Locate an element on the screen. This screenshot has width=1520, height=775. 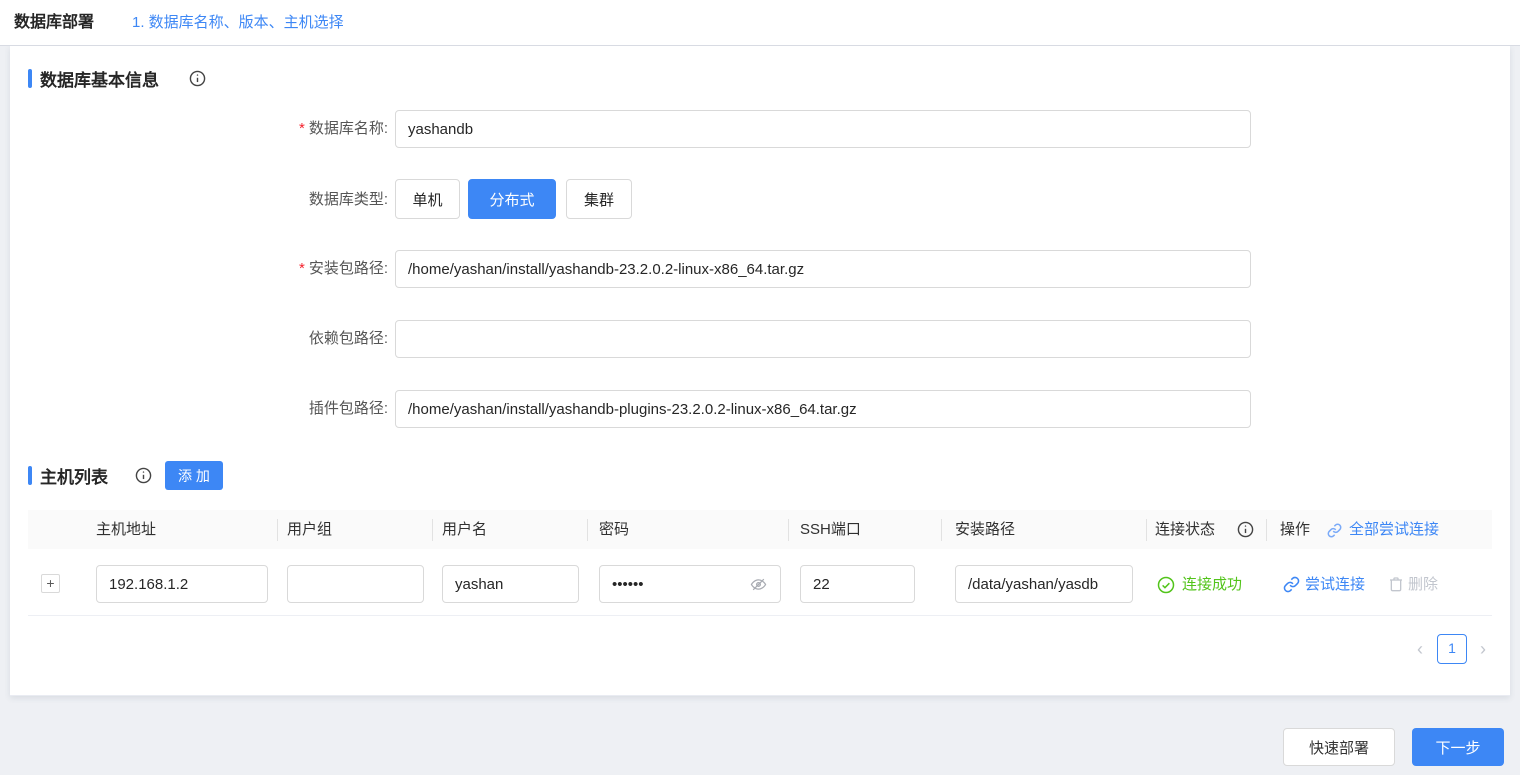
check-circle-icon is located at coordinates (1166, 587).